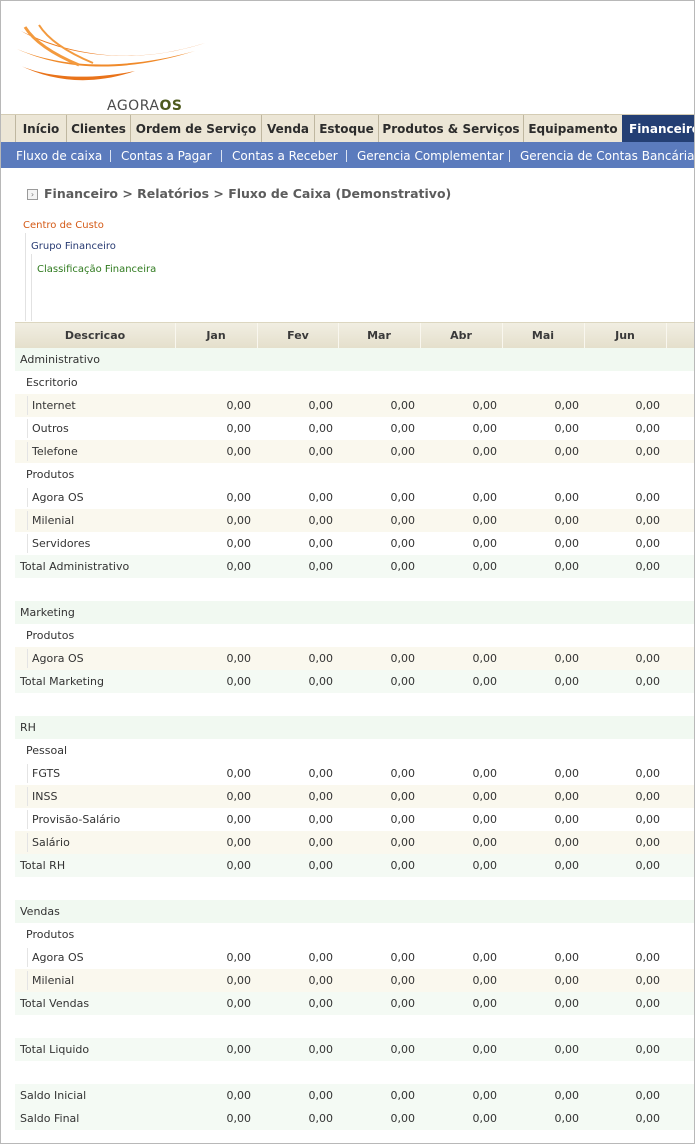  Describe the element at coordinates (53, 1095) in the screenshot. I see `row-description: Saldo Inicial` at that location.